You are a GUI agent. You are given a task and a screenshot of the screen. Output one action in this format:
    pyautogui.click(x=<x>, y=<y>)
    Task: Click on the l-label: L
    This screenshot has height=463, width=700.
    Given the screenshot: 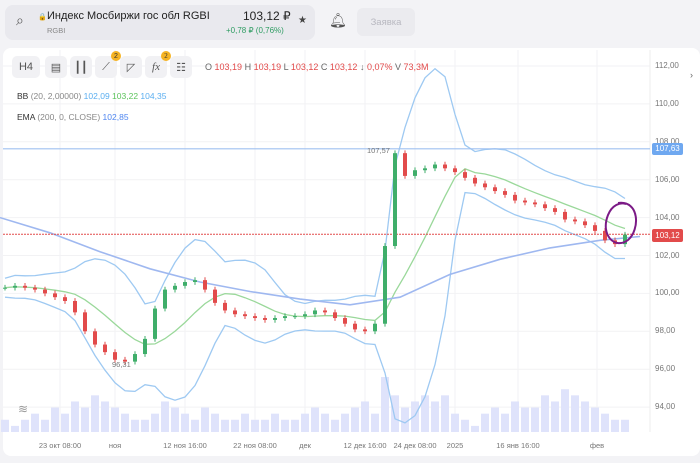 What is the action you would take?
    pyautogui.click(x=286, y=67)
    